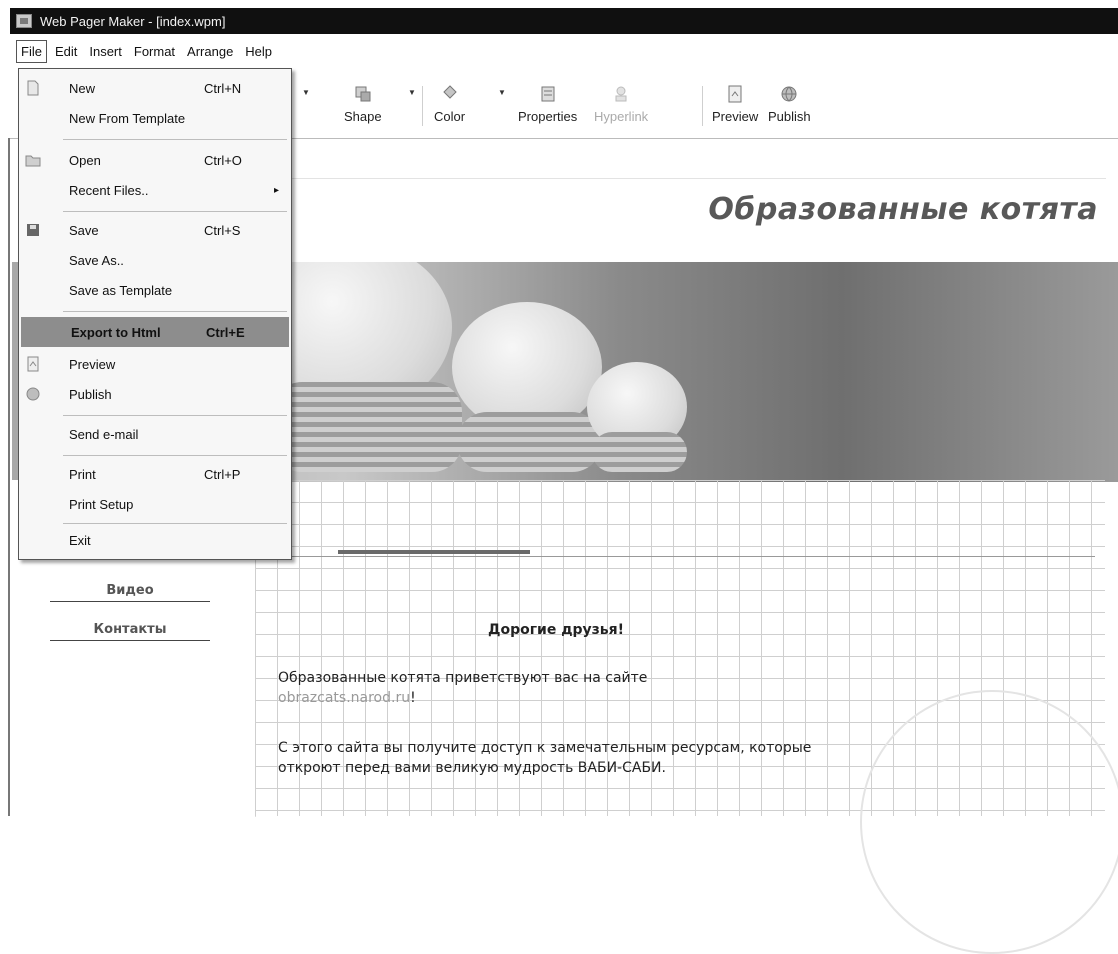 This screenshot has height=954, width=1118. Describe the element at coordinates (547, 107) in the screenshot. I see `properties-button: Properties` at that location.